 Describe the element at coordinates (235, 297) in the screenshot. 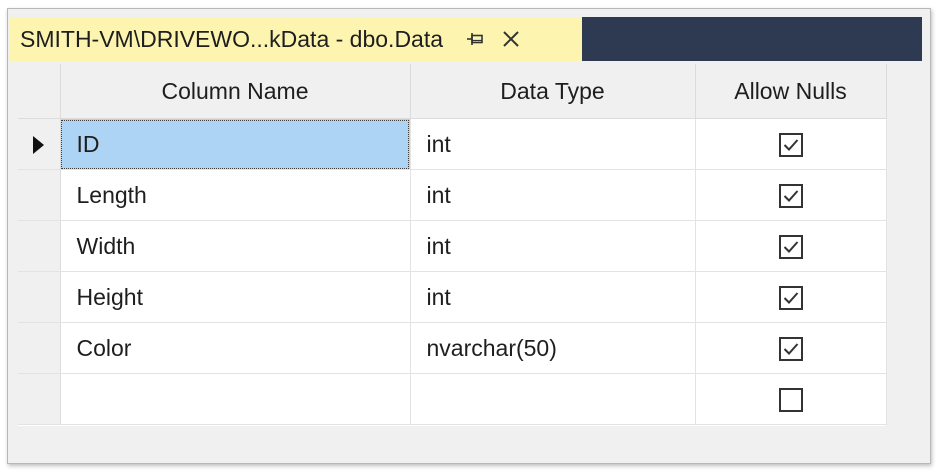

I see `column-name-cell: Height` at that location.